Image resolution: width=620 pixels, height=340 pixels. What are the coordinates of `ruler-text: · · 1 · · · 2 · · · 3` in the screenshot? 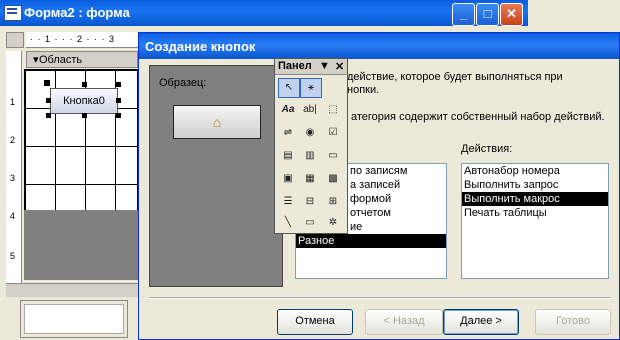 It's located at (72, 39).